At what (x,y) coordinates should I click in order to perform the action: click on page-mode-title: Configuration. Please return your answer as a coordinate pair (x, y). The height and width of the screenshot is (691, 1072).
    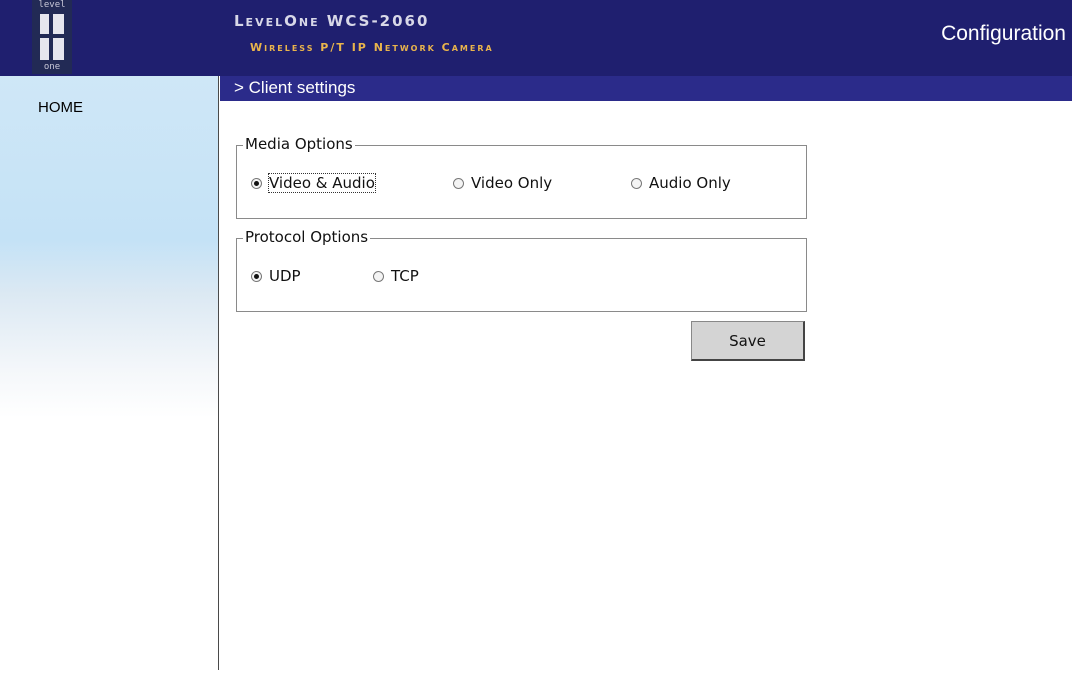
    Looking at the image, I should click on (1003, 33).